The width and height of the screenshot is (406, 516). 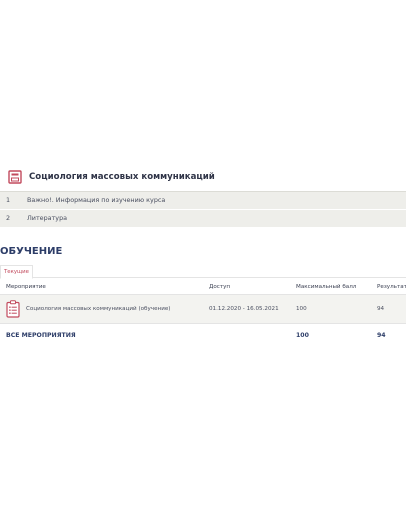 What do you see at coordinates (381, 335) in the screenshot?
I see `total-result: 94` at bounding box center [381, 335].